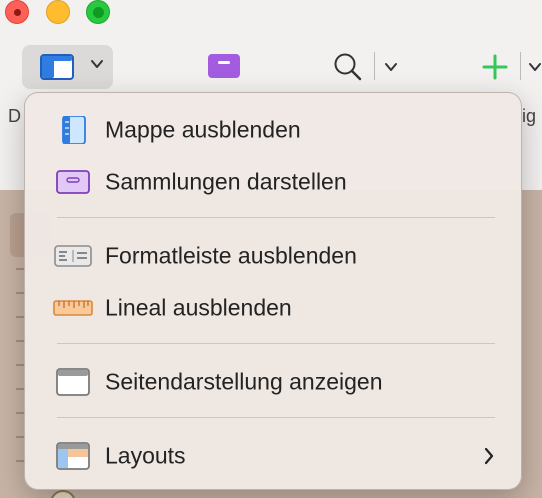 The image size is (542, 498). Describe the element at coordinates (97, 64) in the screenshot. I see `chevron-down-icon` at that location.